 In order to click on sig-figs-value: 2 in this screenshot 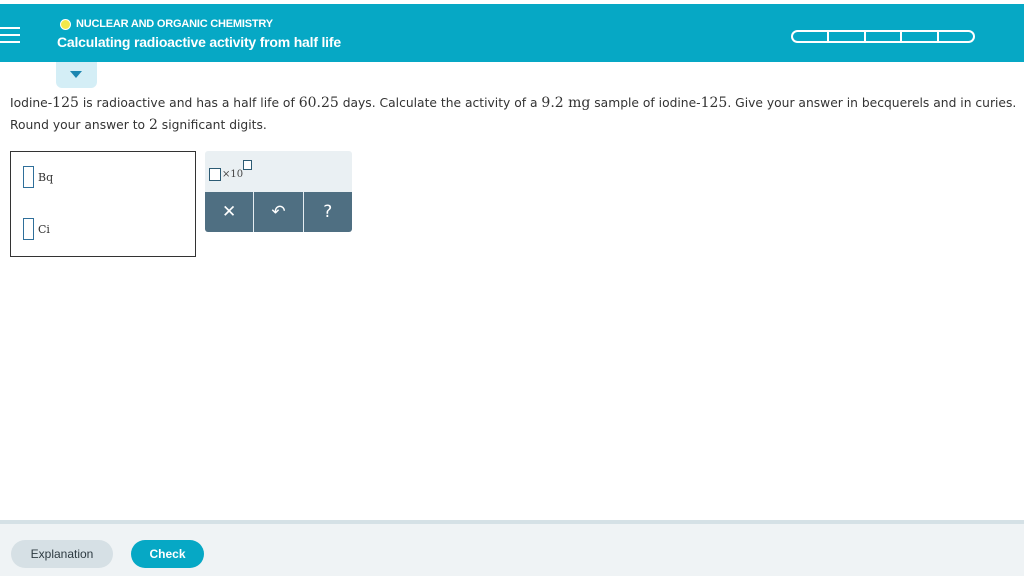, I will do `click(153, 125)`.